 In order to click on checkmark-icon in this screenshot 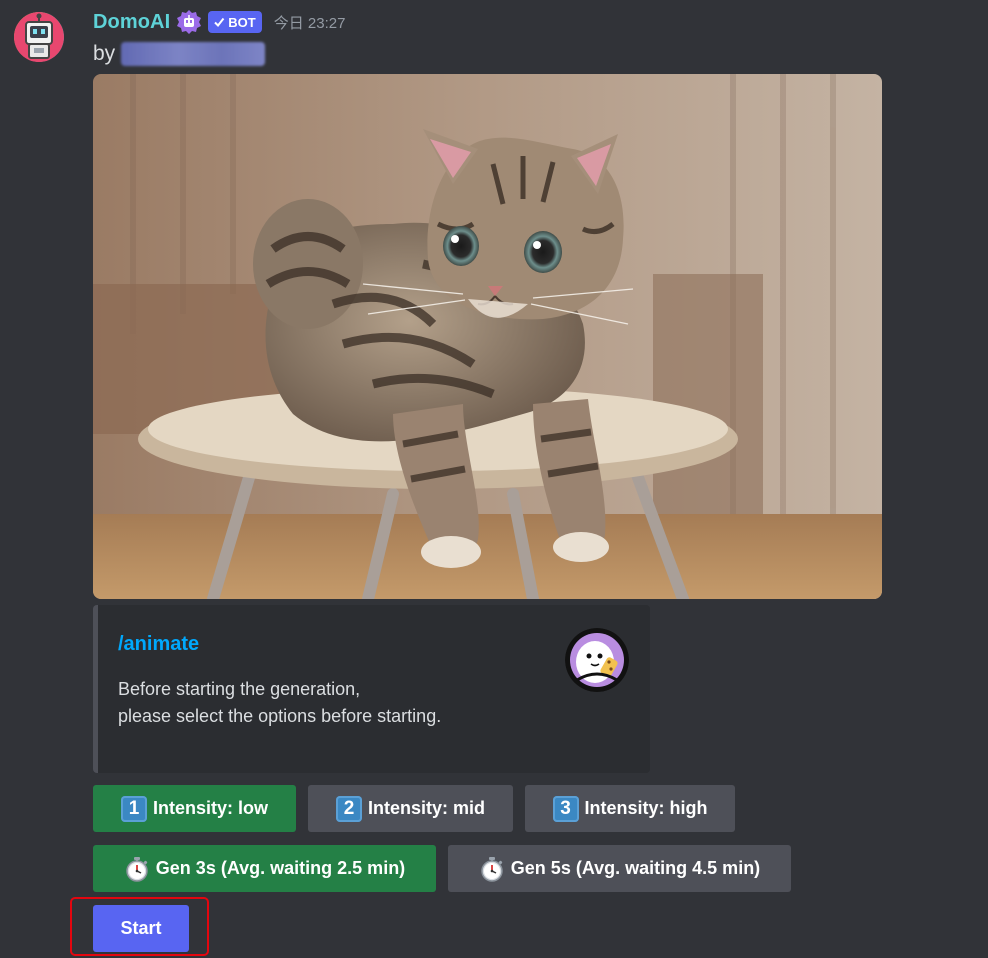, I will do `click(219, 22)`.